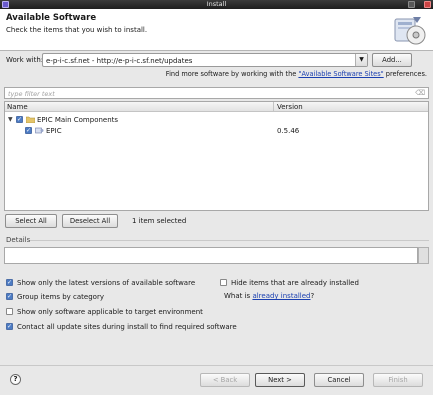 This screenshot has width=433, height=395. Describe the element at coordinates (159, 221) in the screenshot. I see `selection-count: 1 item selected` at that location.